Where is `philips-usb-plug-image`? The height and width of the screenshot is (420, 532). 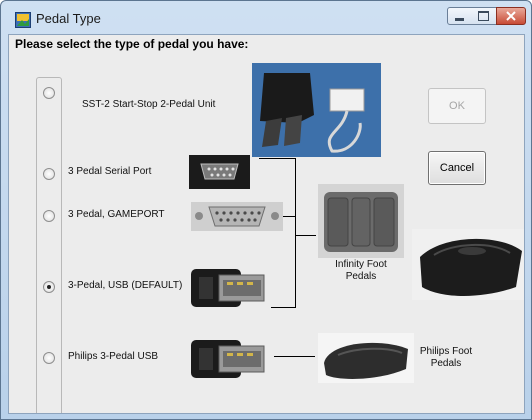 philips-usb-plug-image is located at coordinates (227, 358).